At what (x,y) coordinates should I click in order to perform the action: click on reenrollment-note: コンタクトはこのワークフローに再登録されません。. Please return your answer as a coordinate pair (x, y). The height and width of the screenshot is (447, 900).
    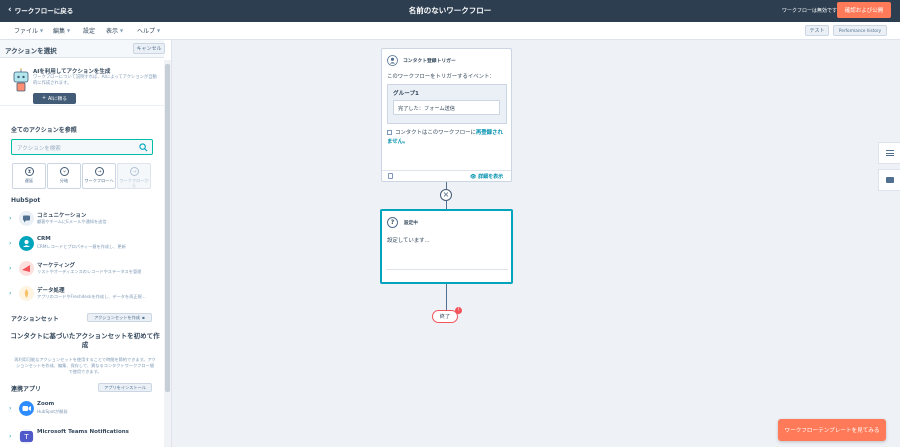
    Looking at the image, I should click on (447, 138).